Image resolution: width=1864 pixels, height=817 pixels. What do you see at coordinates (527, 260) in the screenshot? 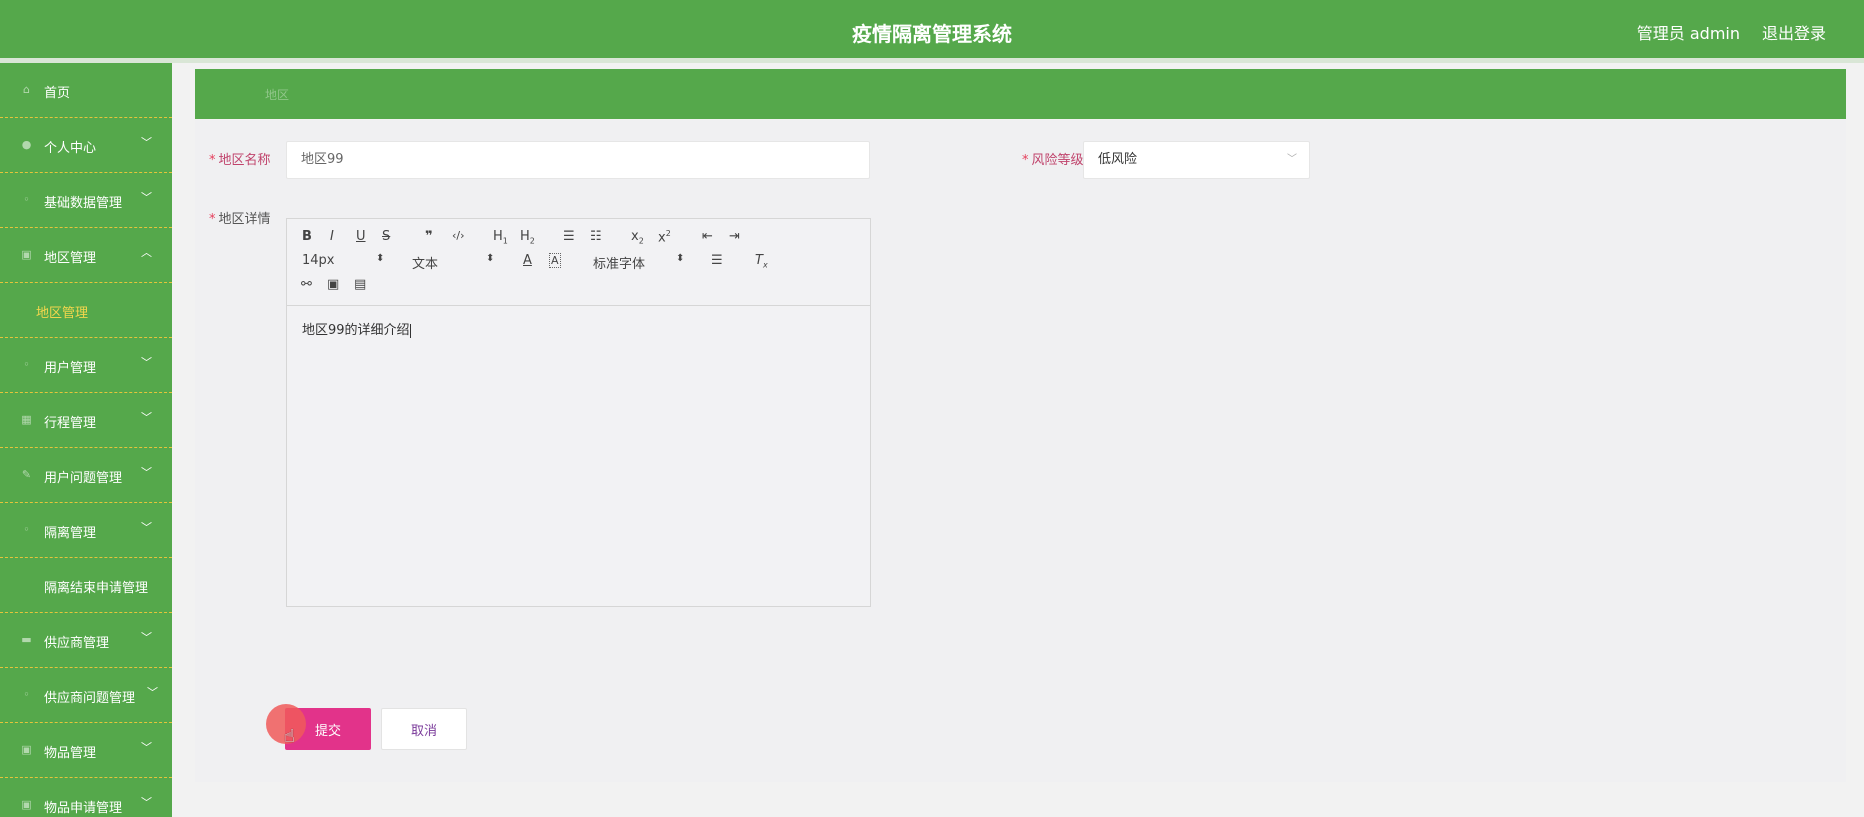
I see `font-color-button: A` at bounding box center [527, 260].